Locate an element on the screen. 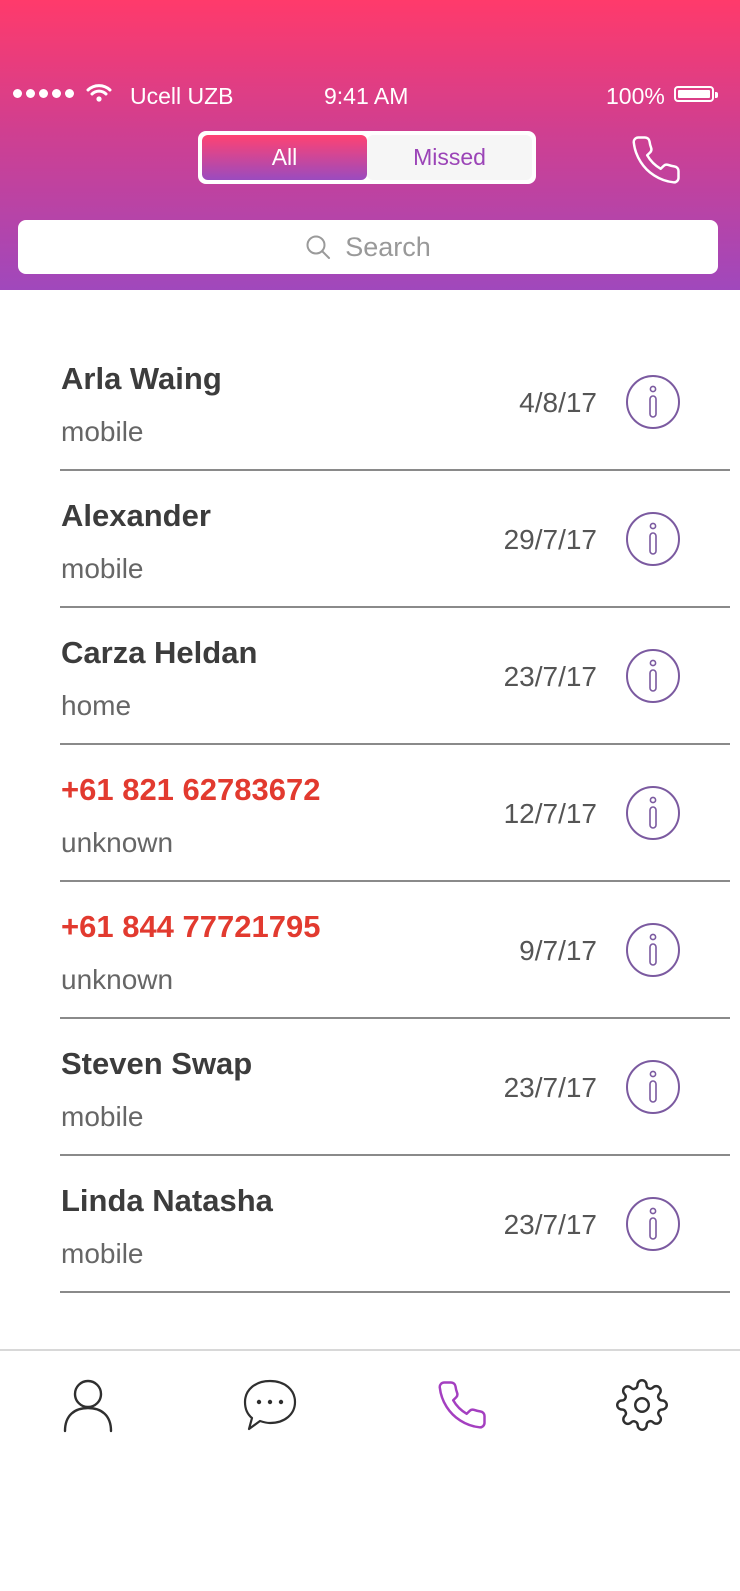 The height and width of the screenshot is (1591, 740). tab-calls is located at coordinates (462, 1405).